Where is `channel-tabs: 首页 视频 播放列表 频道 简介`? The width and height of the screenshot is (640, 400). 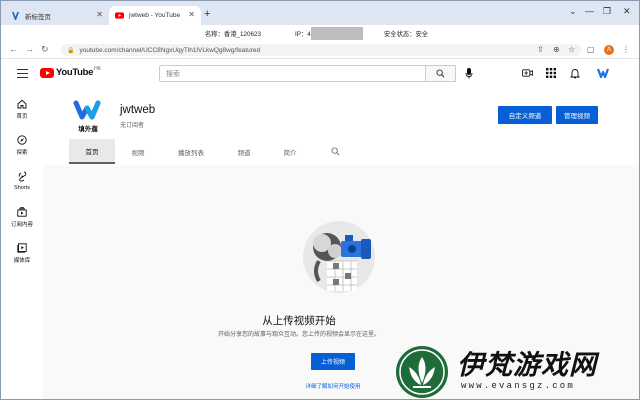 channel-tabs: 首页 视频 播放列表 频道 简介 is located at coordinates (349, 151).